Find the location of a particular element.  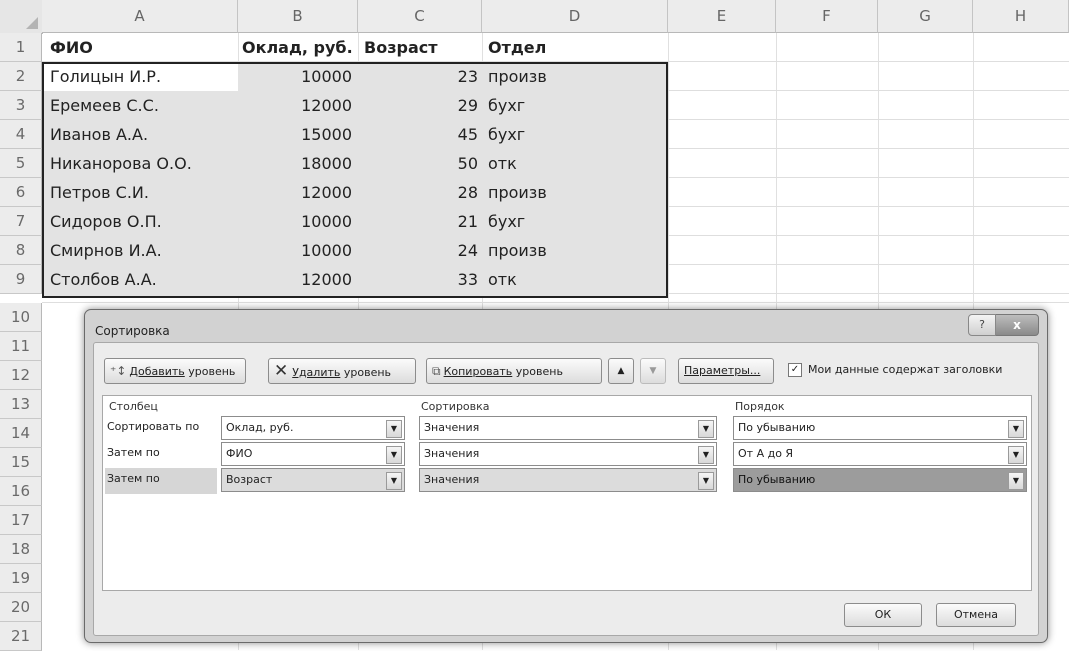

delete-level-label-suffix: уровень is located at coordinates (366, 372).